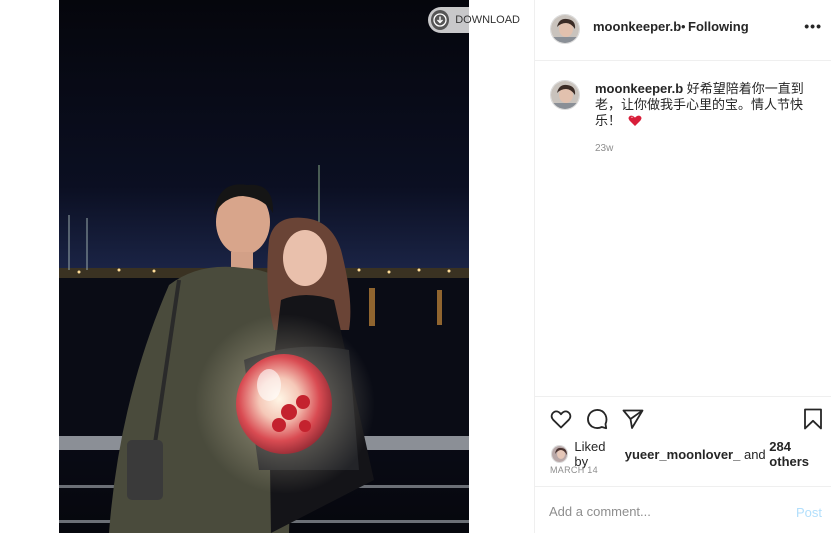 Image resolution: width=831 pixels, height=533 pixels. I want to click on caption-timestamp: 23w, so click(604, 148).